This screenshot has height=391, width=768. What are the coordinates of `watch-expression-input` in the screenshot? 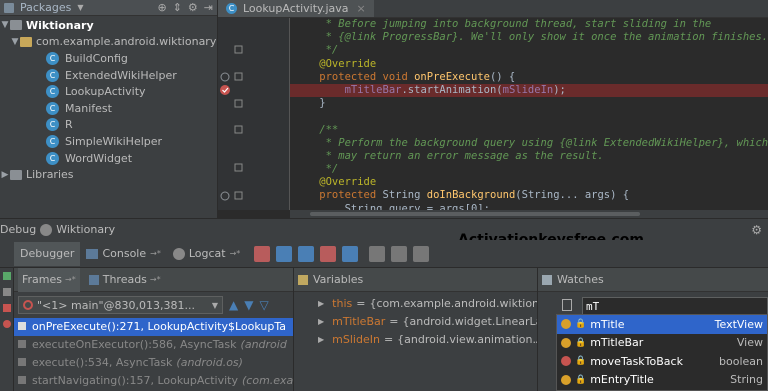 It's located at (675, 306).